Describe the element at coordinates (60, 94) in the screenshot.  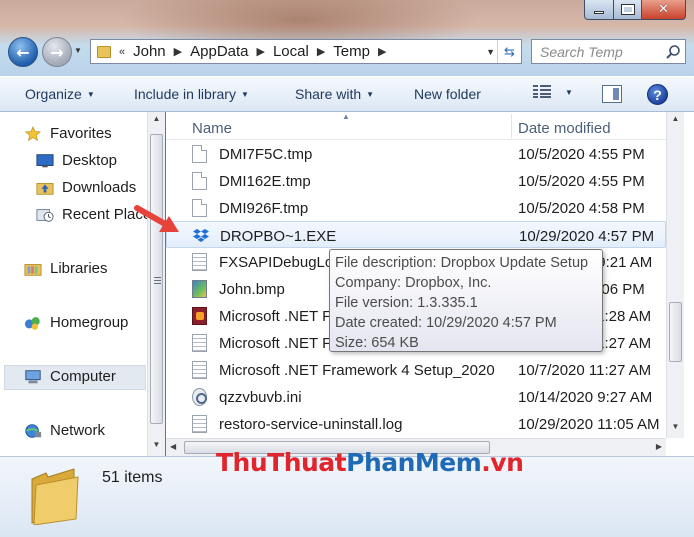
I see `organize-button: Organize ▼` at that location.